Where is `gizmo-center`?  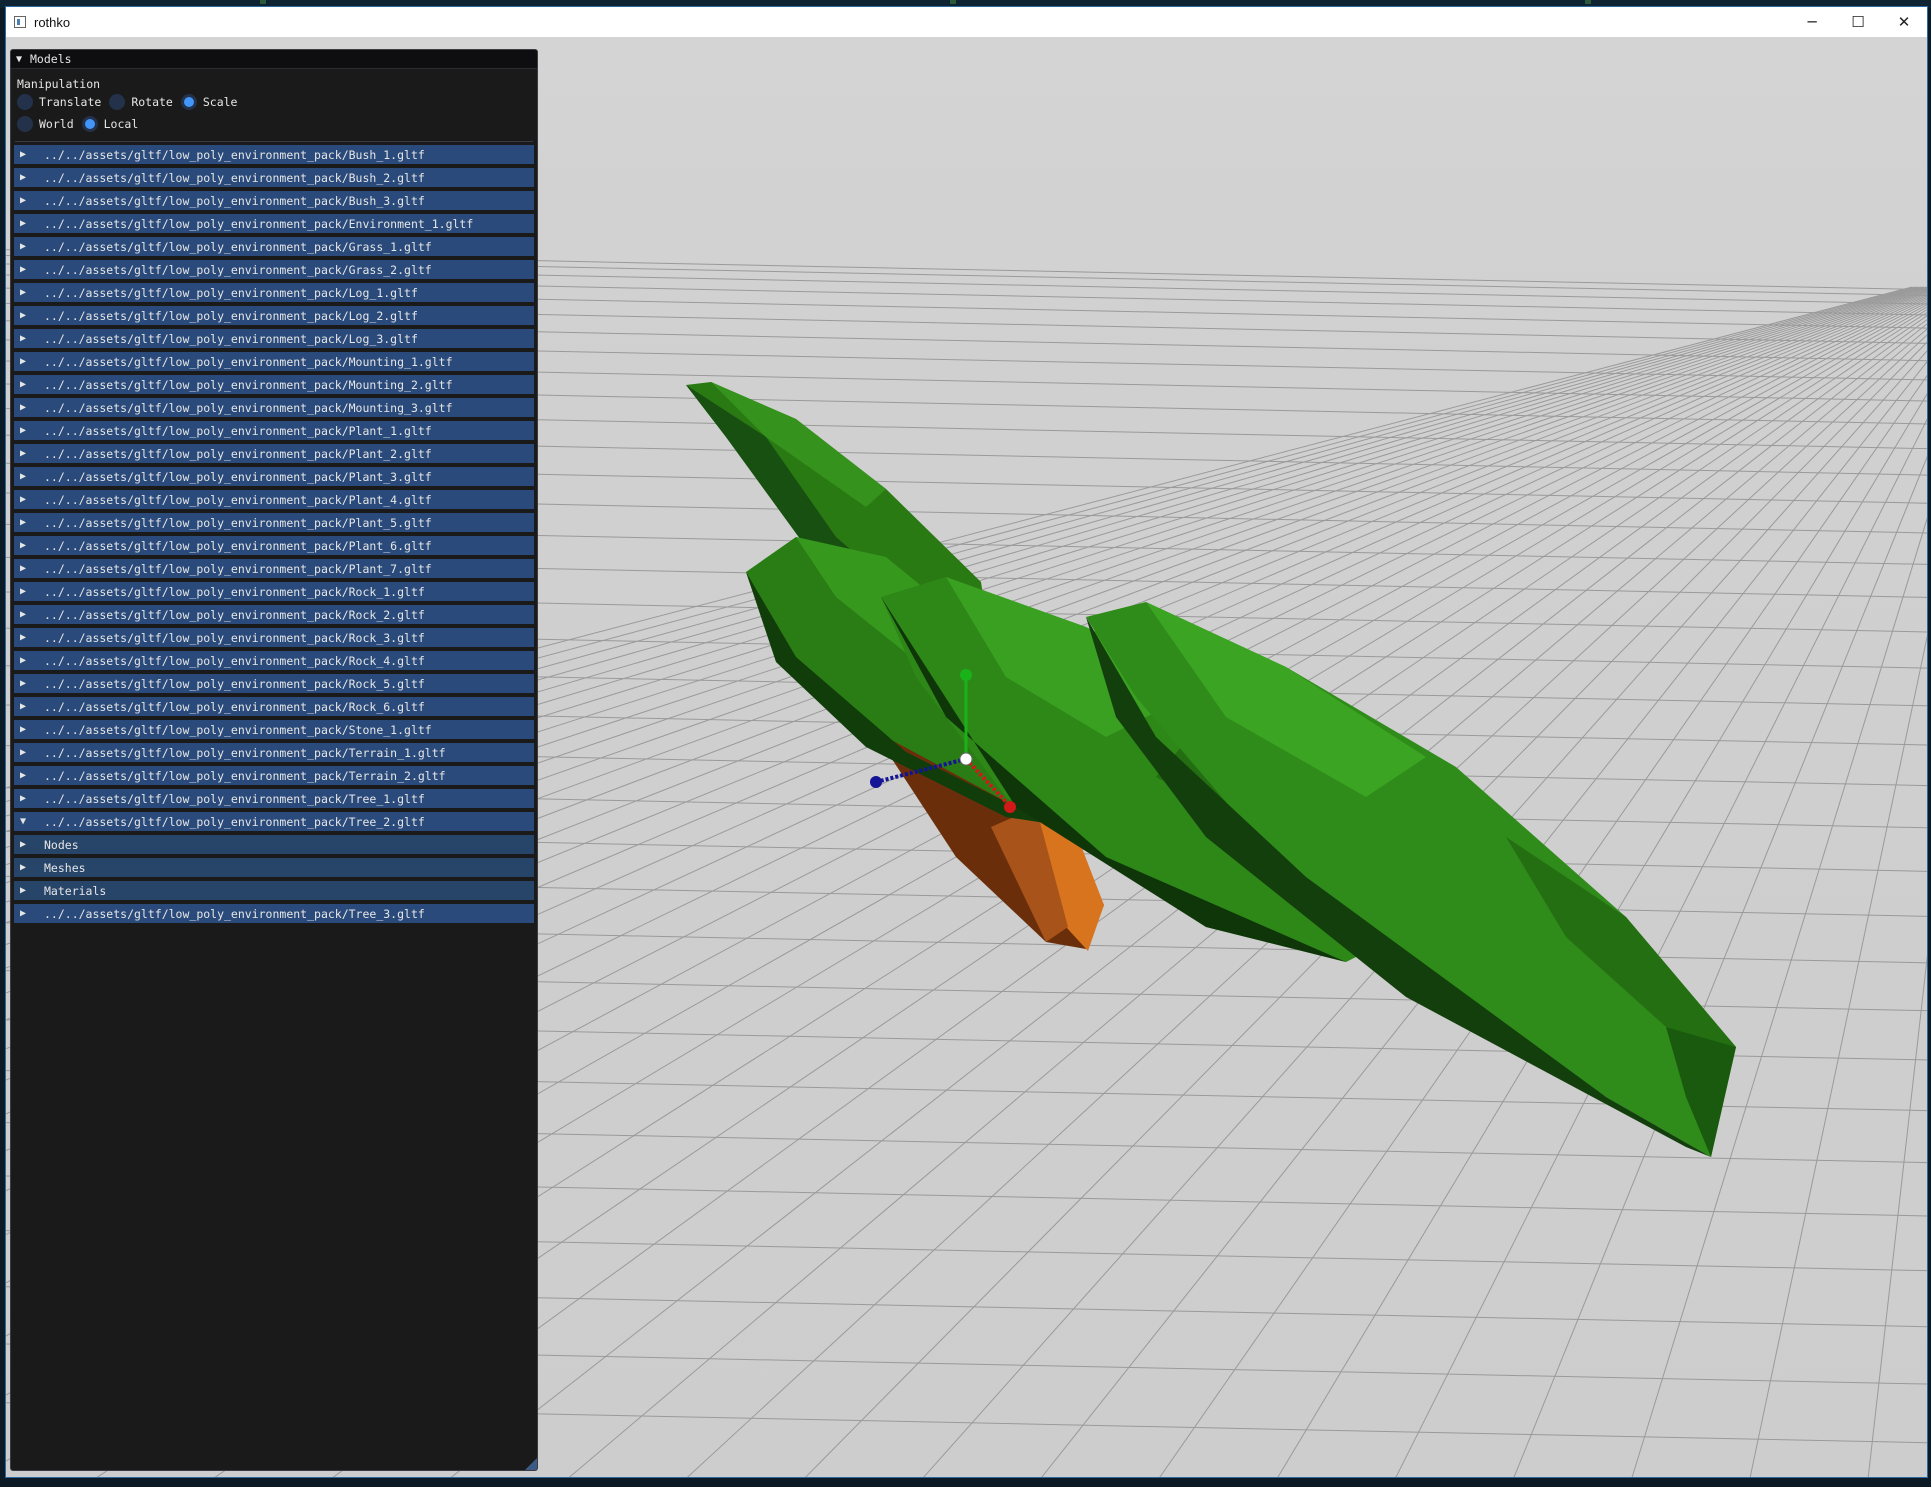
gizmo-center is located at coordinates (966, 759).